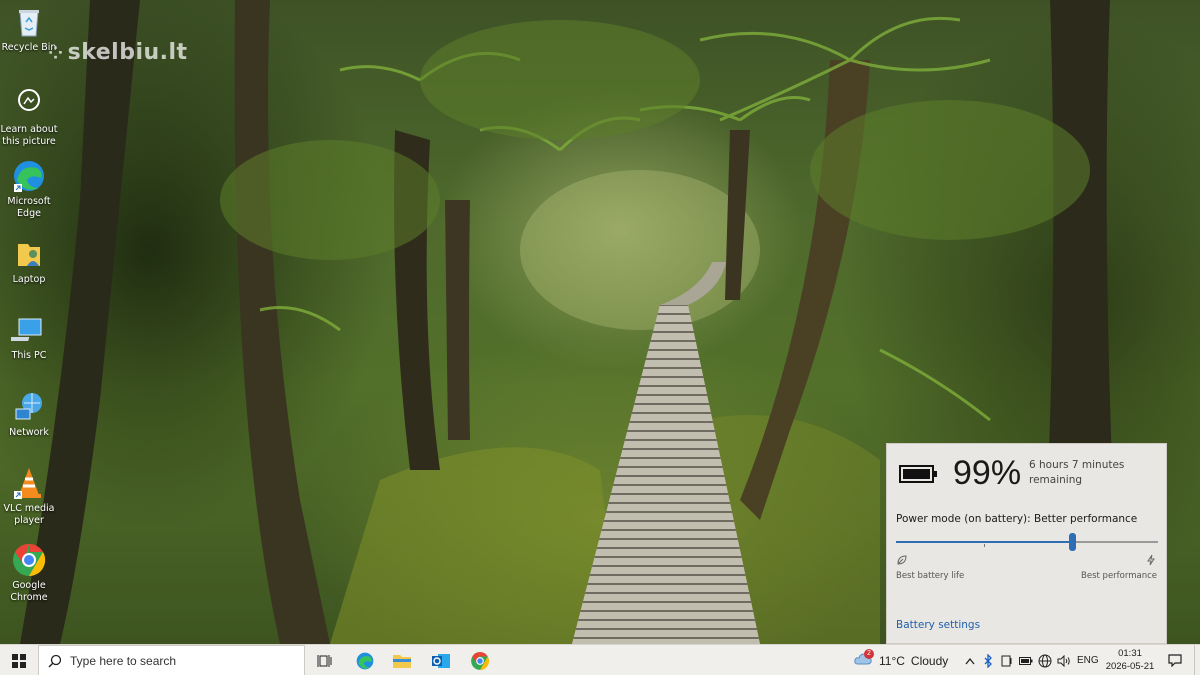 The image size is (1200, 675). I want to click on taskbar-file-explorer, so click(402, 660).